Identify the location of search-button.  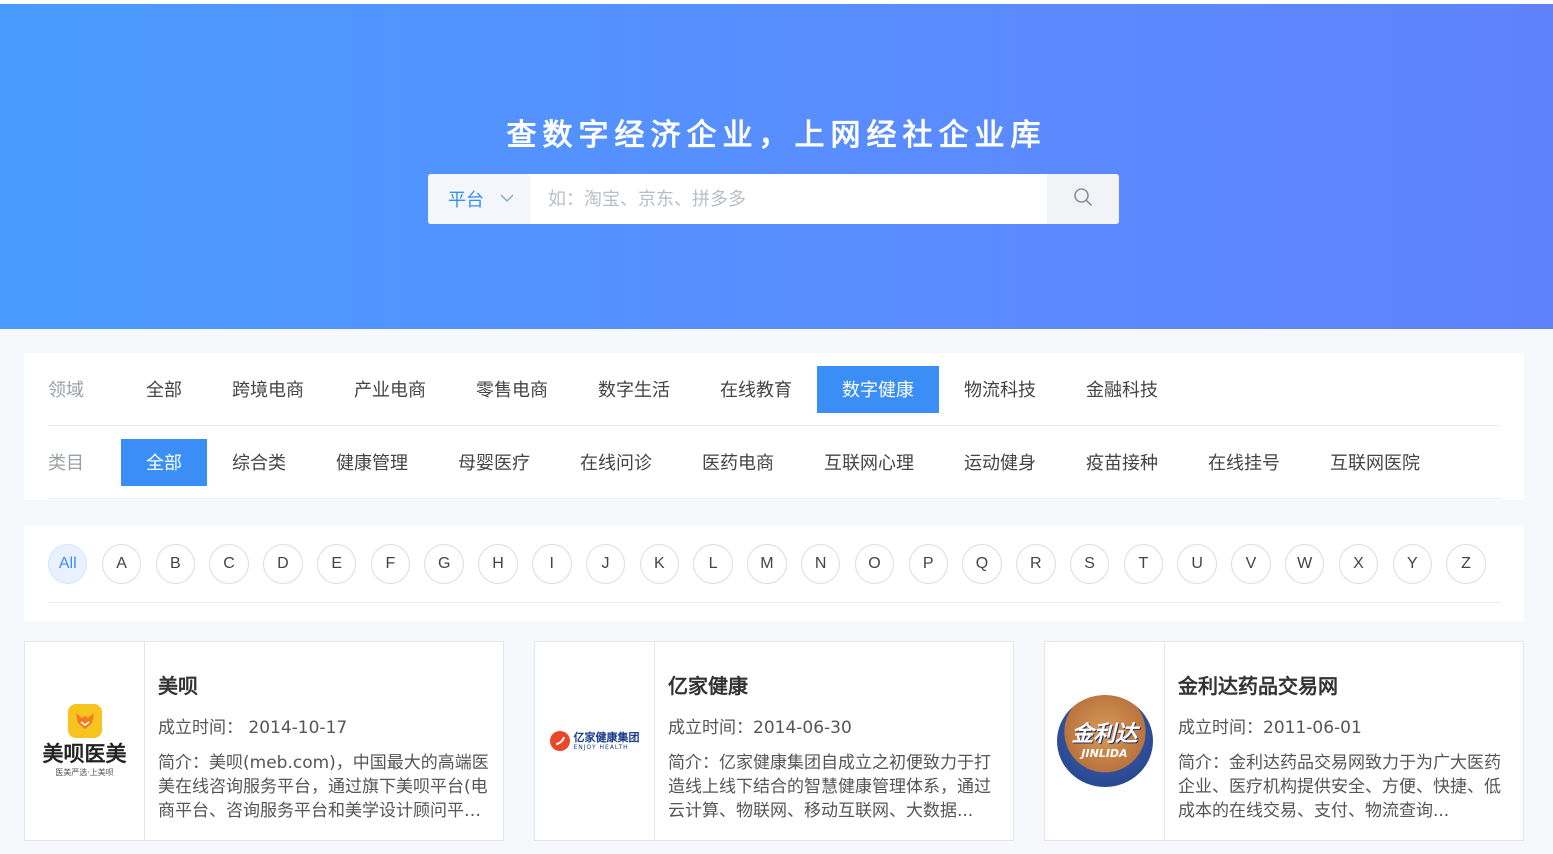
(1083, 199).